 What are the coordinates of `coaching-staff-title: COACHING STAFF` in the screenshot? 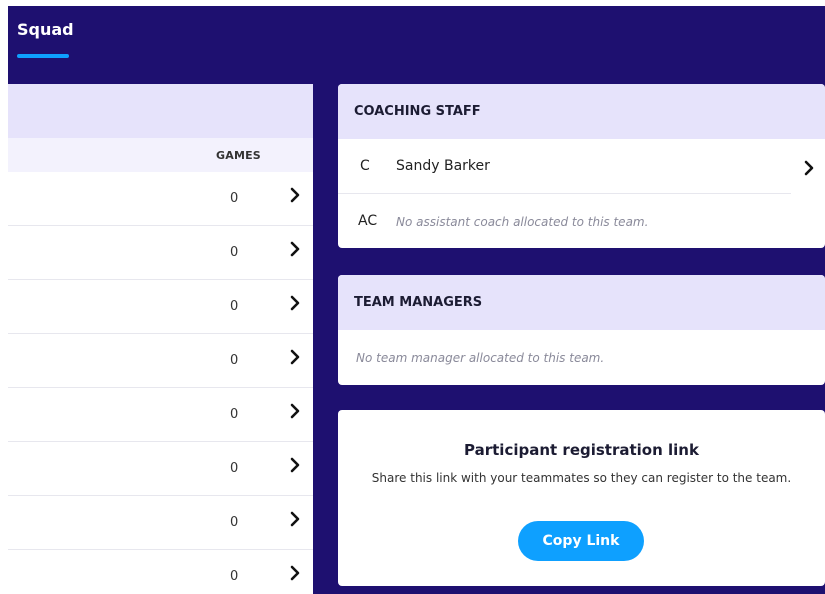 It's located at (417, 111).